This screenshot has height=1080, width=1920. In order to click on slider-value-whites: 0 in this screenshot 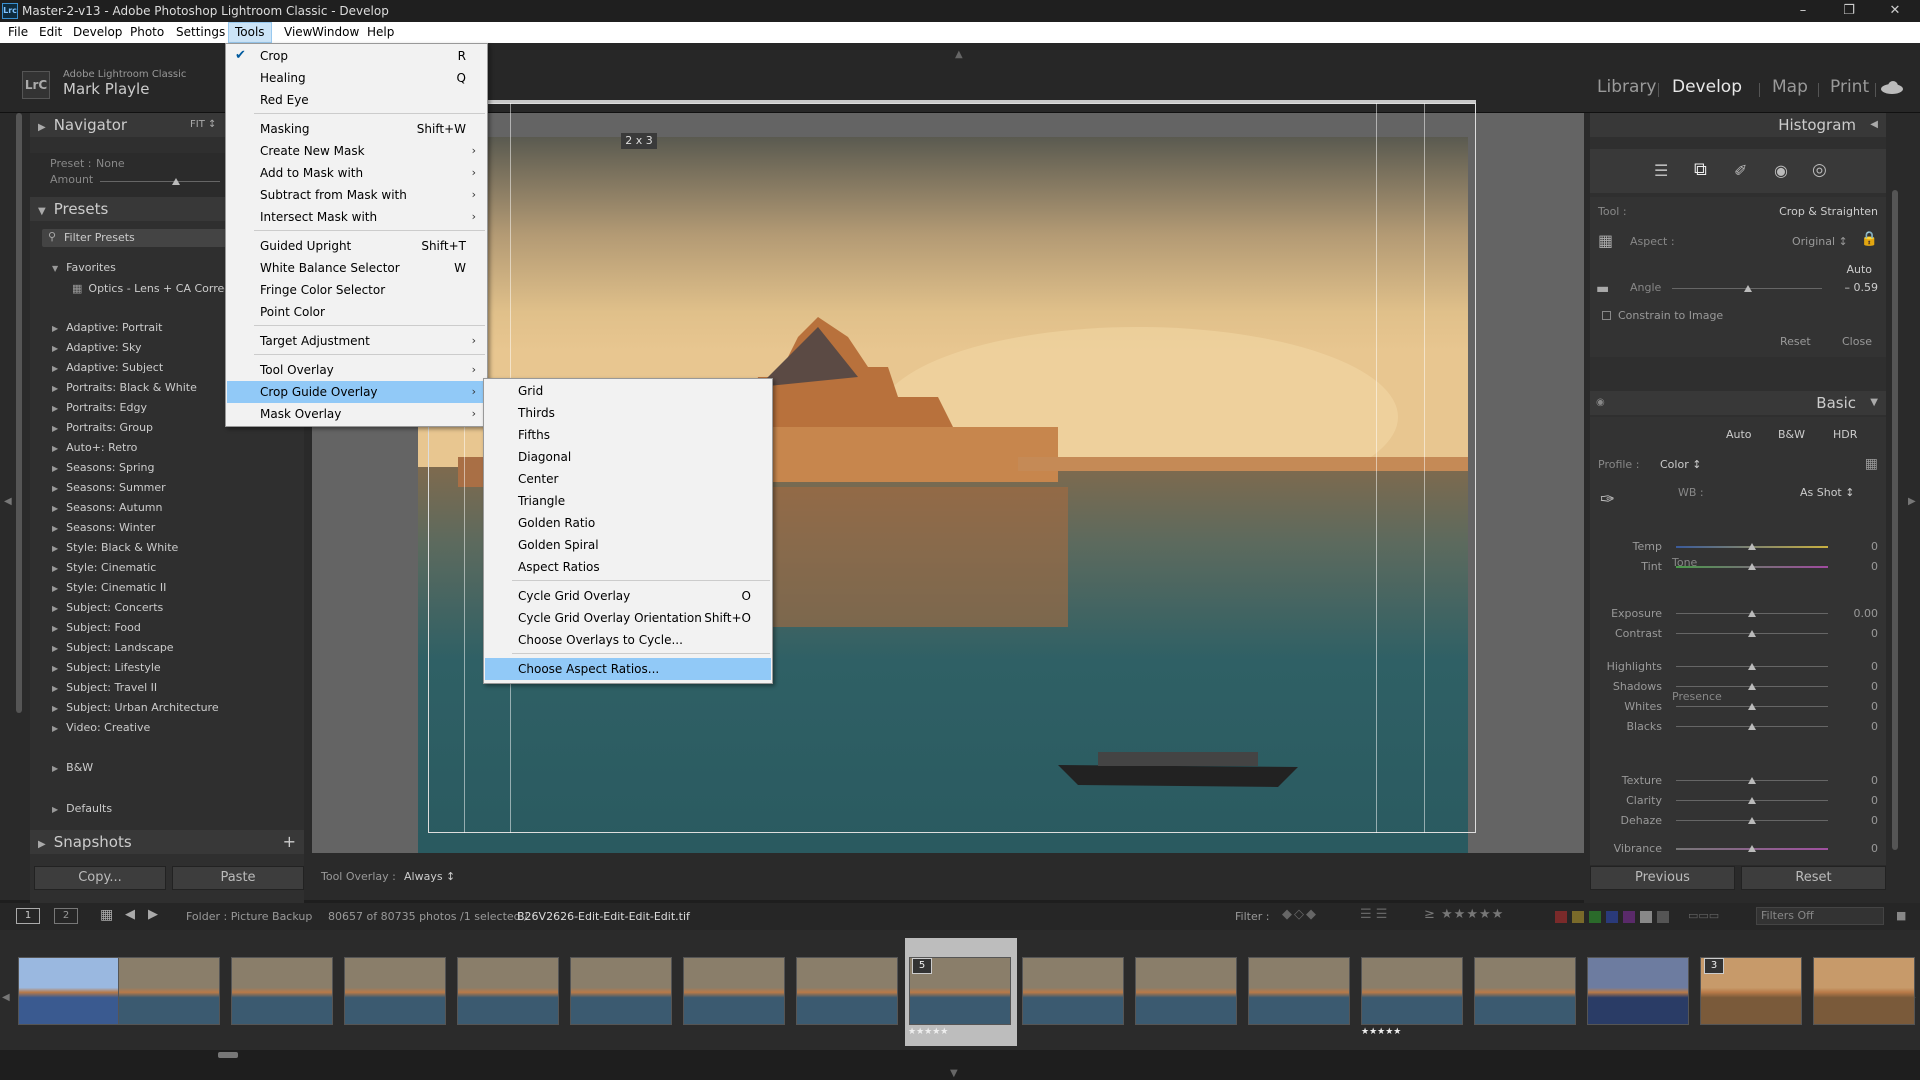, I will do `click(1858, 706)`.